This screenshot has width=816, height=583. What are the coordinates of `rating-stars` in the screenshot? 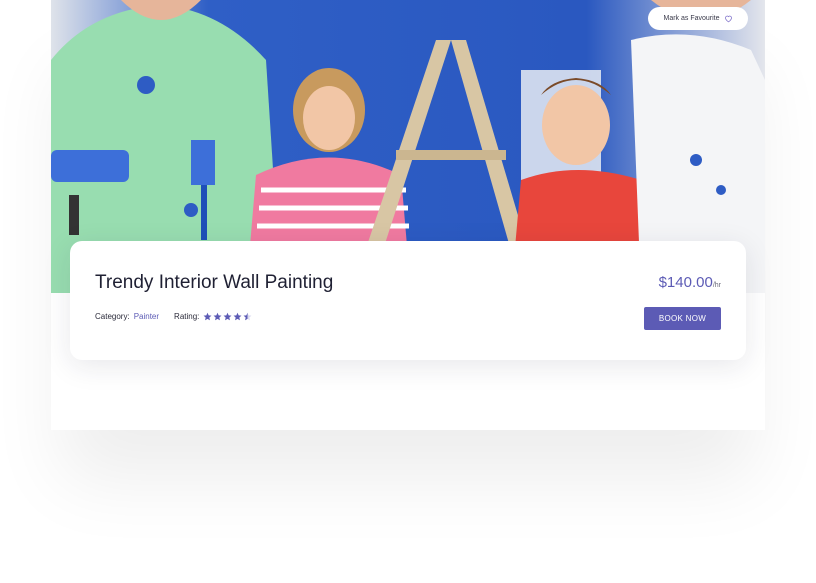 It's located at (227, 316).